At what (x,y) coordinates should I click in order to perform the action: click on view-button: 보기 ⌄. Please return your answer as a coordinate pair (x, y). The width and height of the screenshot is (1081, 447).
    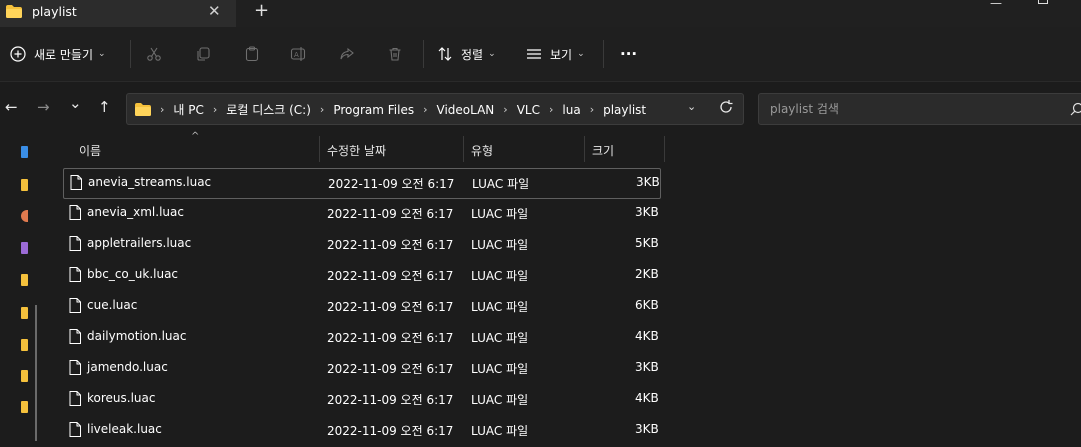
    Looking at the image, I should click on (555, 54).